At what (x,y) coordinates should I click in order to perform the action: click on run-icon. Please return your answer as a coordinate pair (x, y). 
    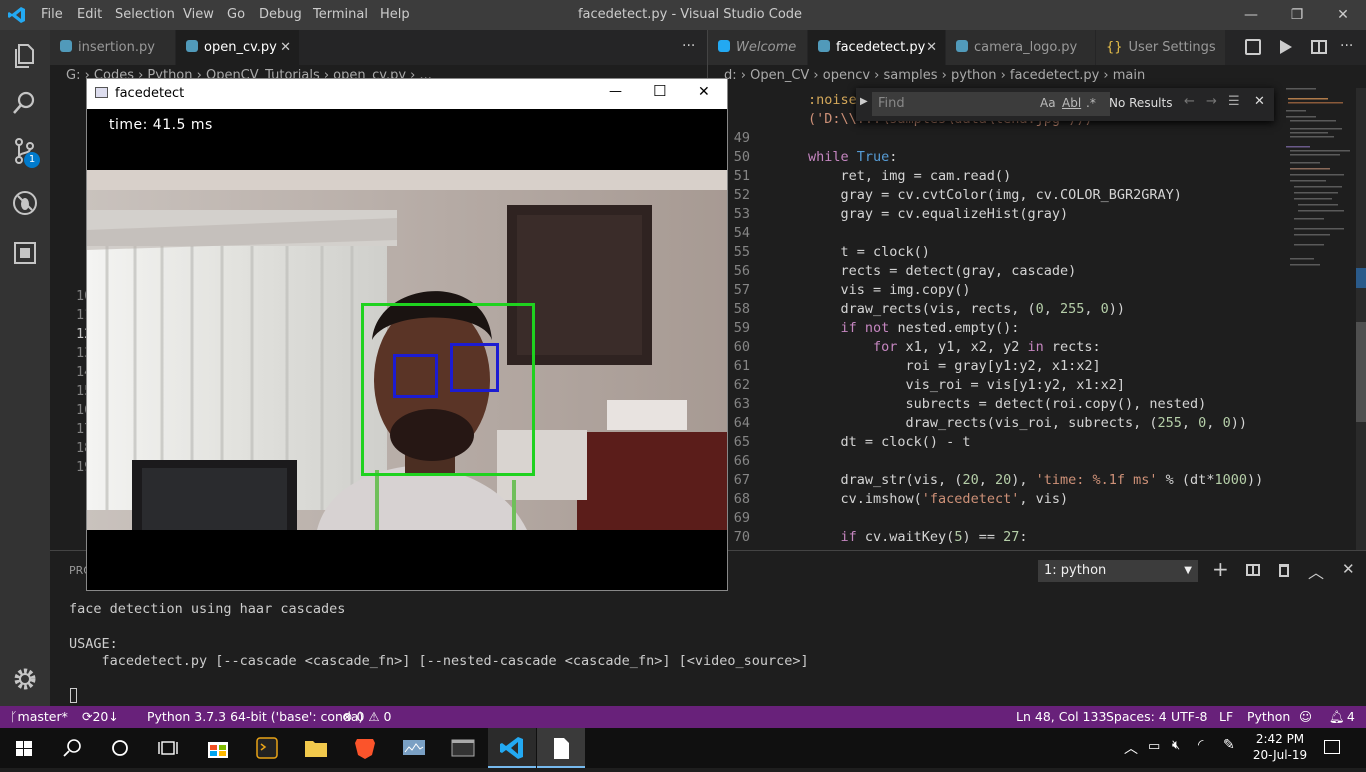
    Looking at the image, I should click on (1286, 47).